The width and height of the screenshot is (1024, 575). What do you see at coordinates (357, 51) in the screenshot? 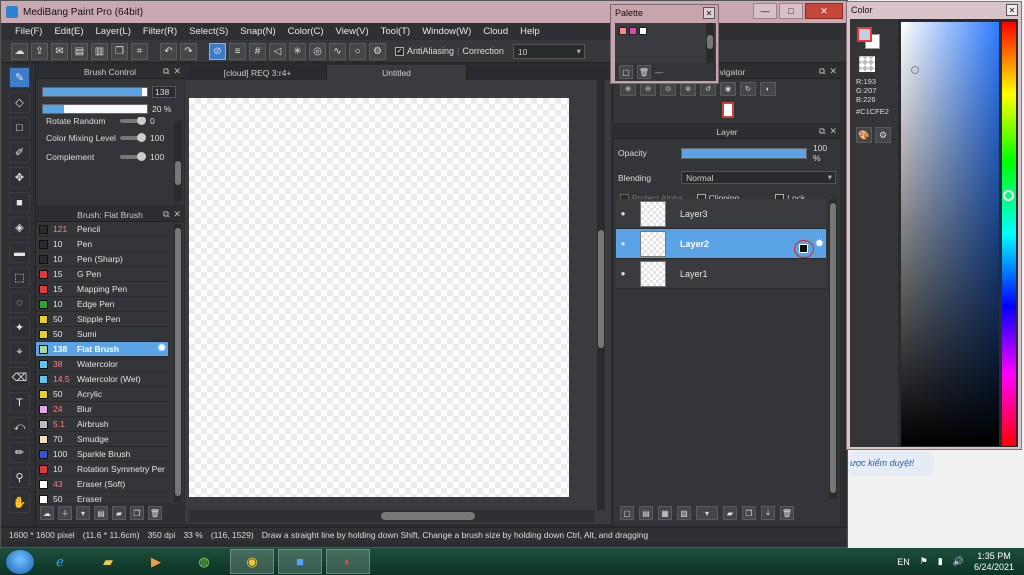
I see `circle-snap-icon: ○` at bounding box center [357, 51].